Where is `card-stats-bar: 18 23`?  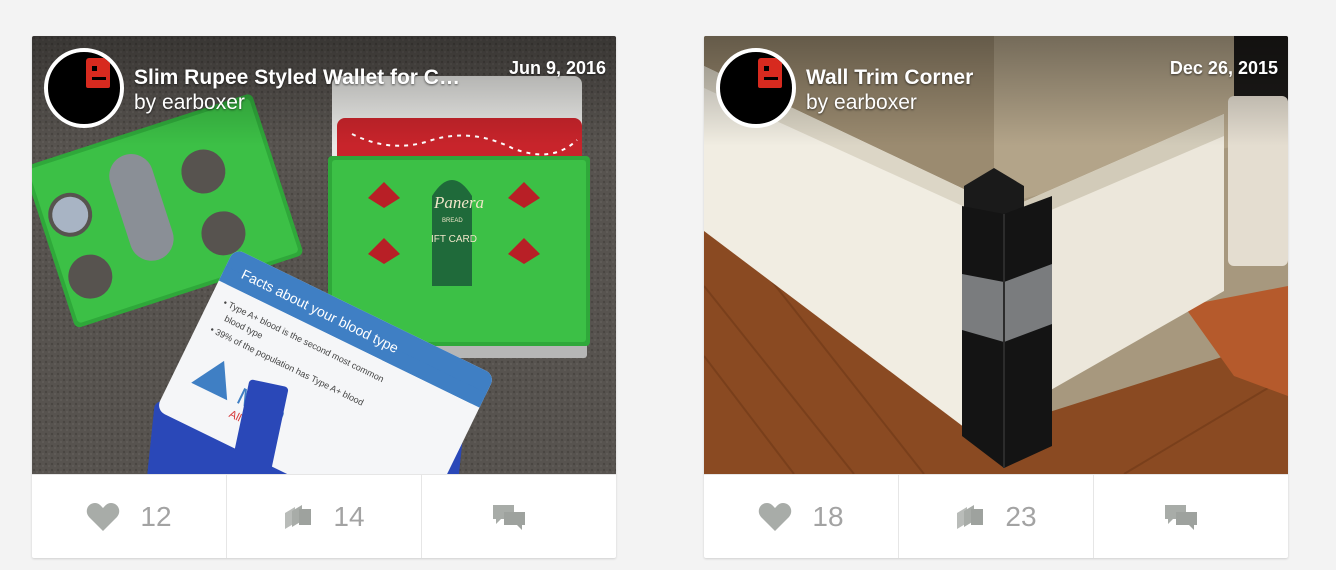 card-stats-bar: 18 23 is located at coordinates (996, 516).